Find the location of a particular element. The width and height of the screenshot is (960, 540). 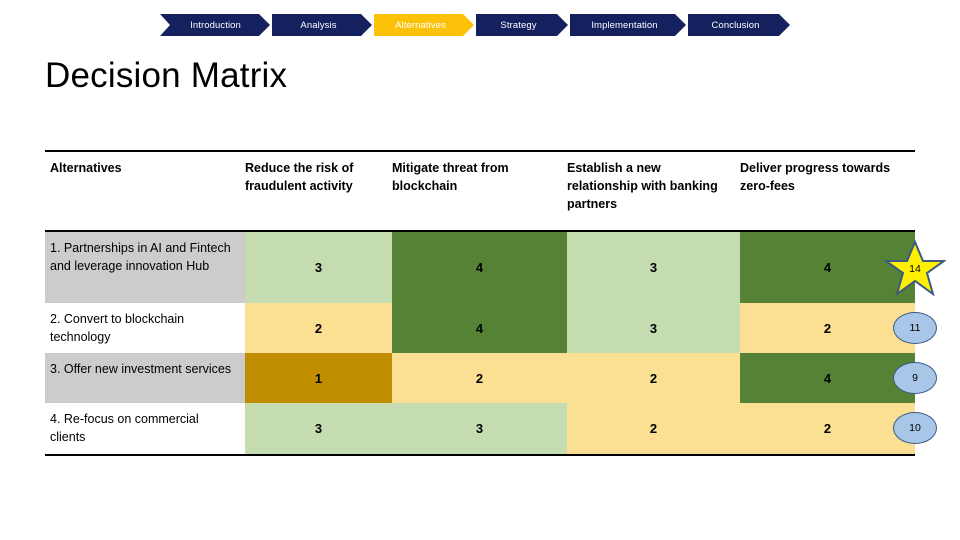

nav-item-strategy: Strategy is located at coordinates (522, 25).